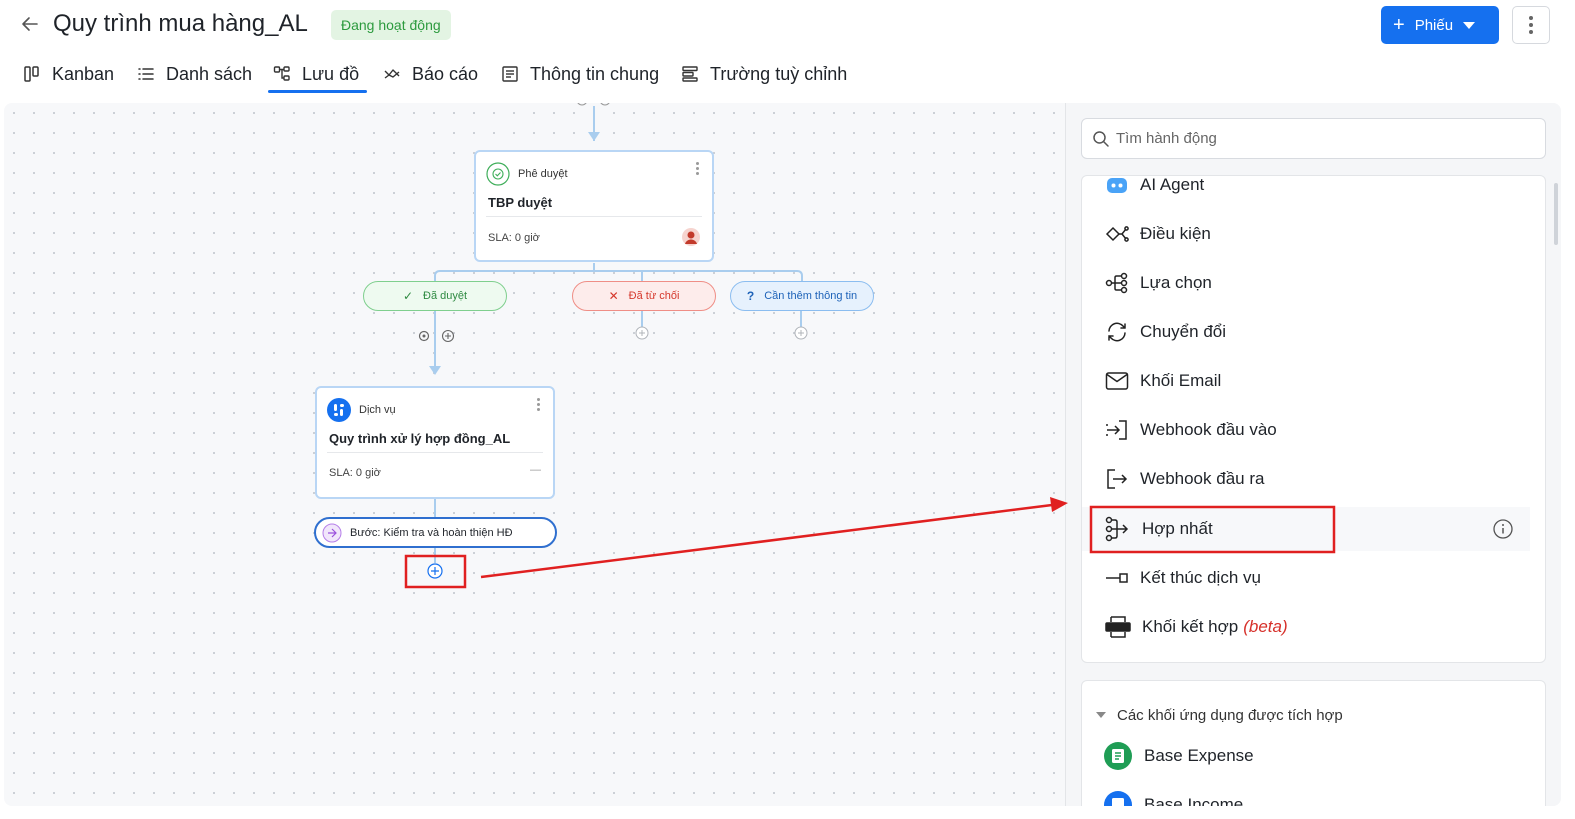 The height and width of the screenshot is (819, 1575). I want to click on gear-icon, so click(424, 336).